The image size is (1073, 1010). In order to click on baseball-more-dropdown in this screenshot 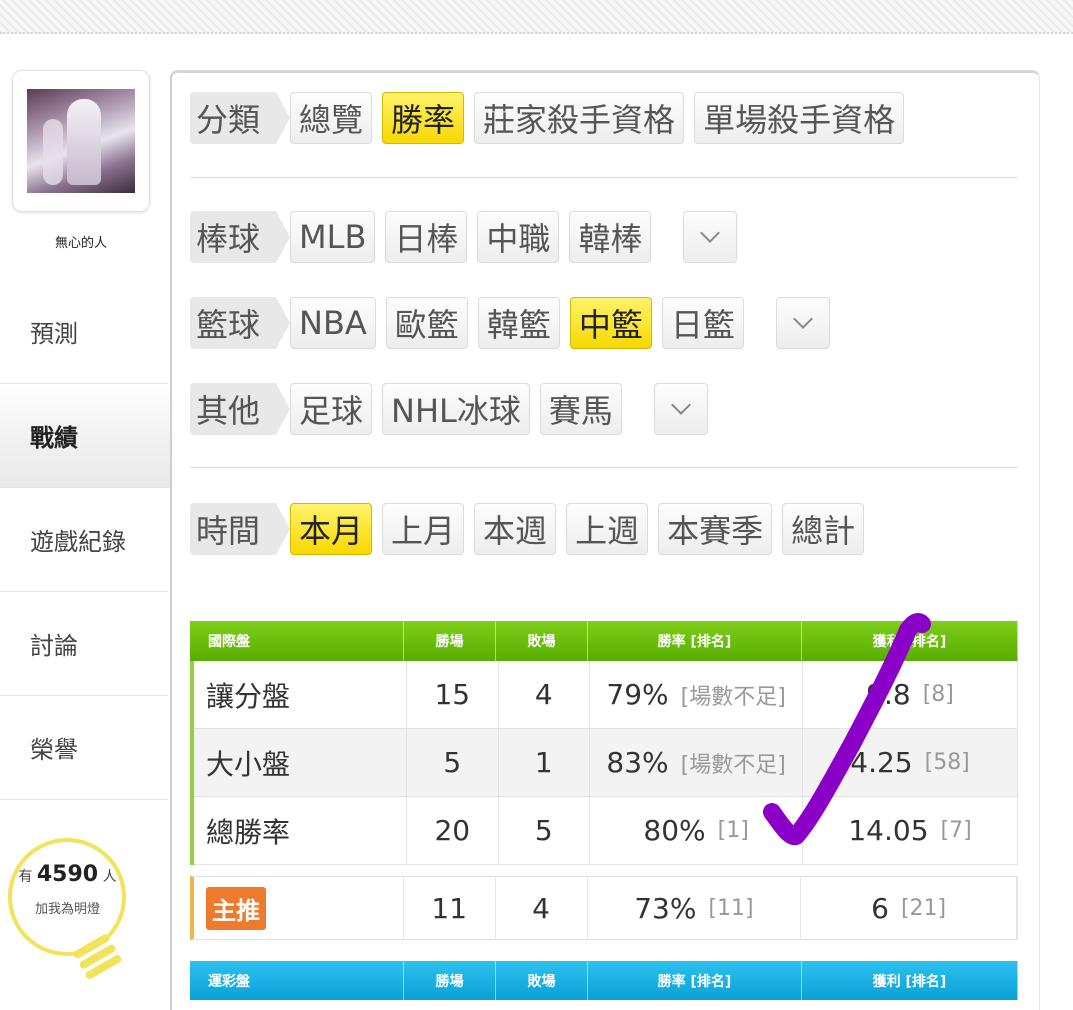, I will do `click(710, 237)`.